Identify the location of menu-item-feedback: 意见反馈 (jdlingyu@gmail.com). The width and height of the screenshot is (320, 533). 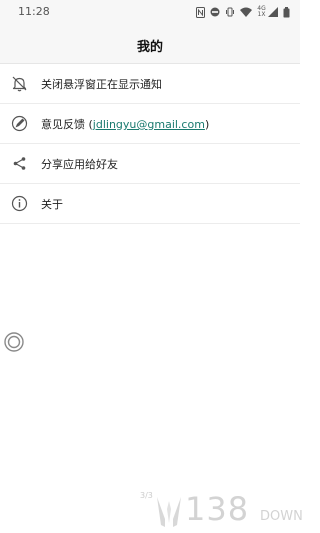
(150, 124).